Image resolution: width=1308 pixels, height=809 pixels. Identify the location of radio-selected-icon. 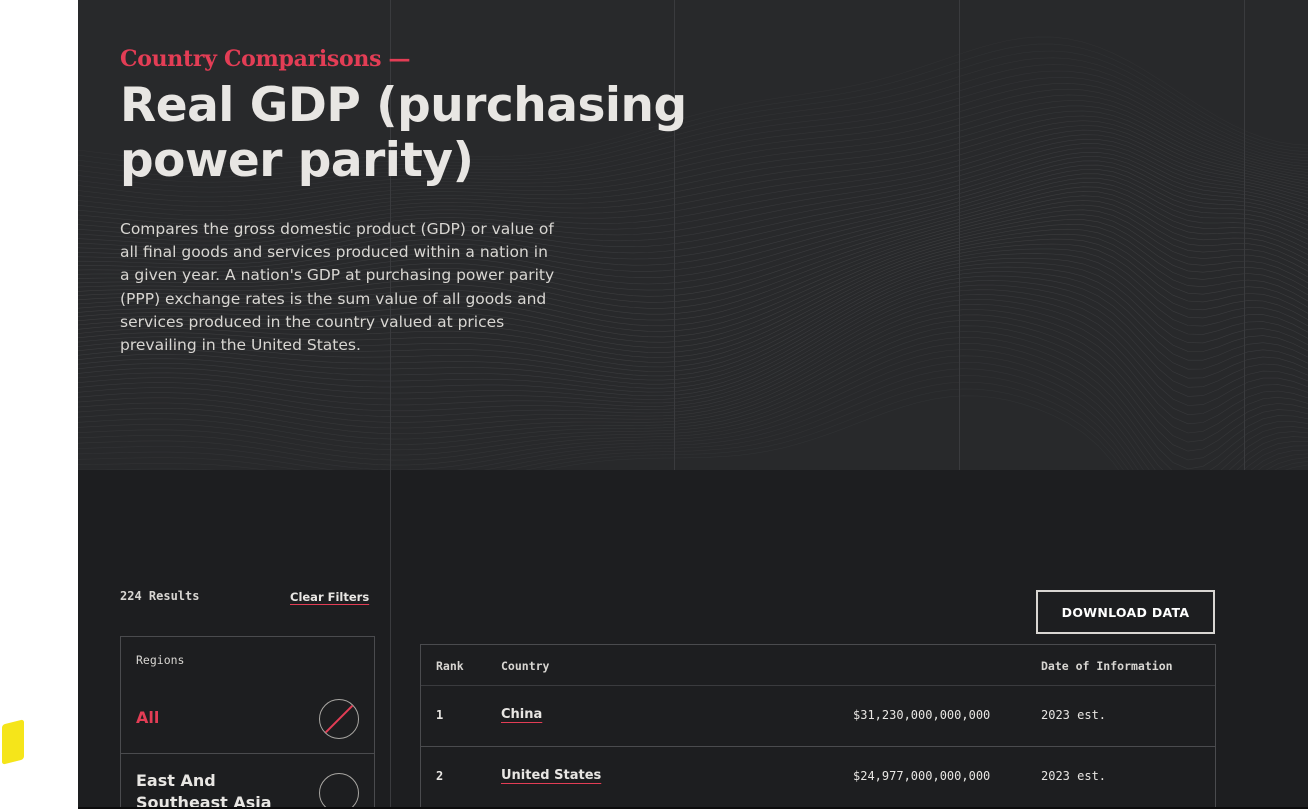
(339, 719).